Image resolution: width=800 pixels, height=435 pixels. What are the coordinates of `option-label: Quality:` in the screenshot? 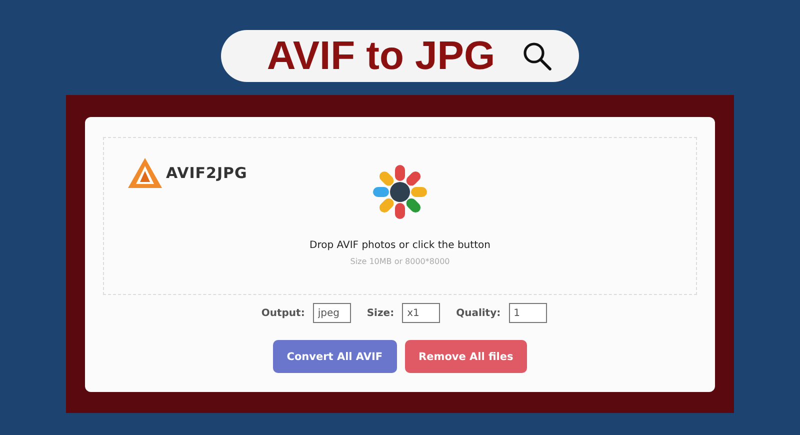 It's located at (478, 313).